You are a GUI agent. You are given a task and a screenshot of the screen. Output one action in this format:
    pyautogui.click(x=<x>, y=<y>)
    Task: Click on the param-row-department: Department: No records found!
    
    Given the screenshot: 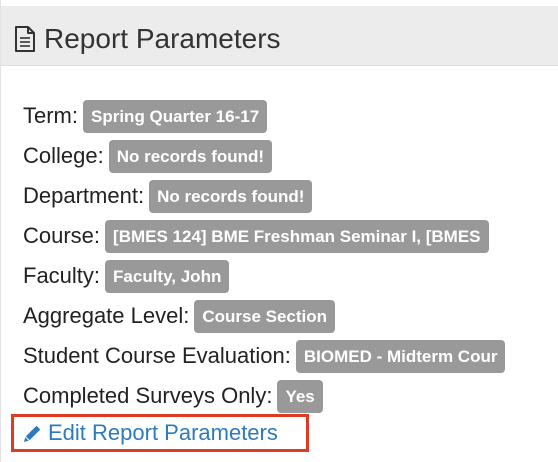 What is the action you would take?
    pyautogui.click(x=290, y=196)
    